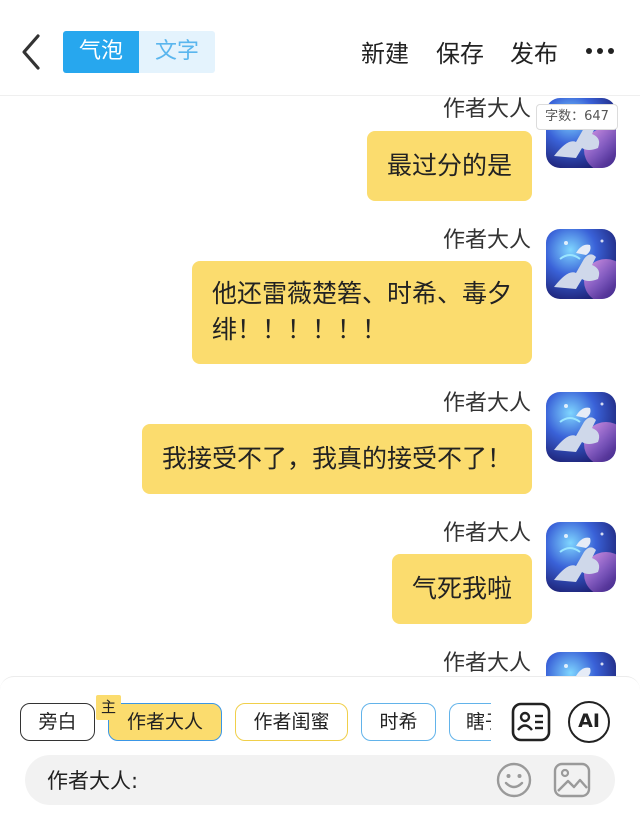 The image size is (640, 832). I want to click on emoji-icon, so click(514, 780).